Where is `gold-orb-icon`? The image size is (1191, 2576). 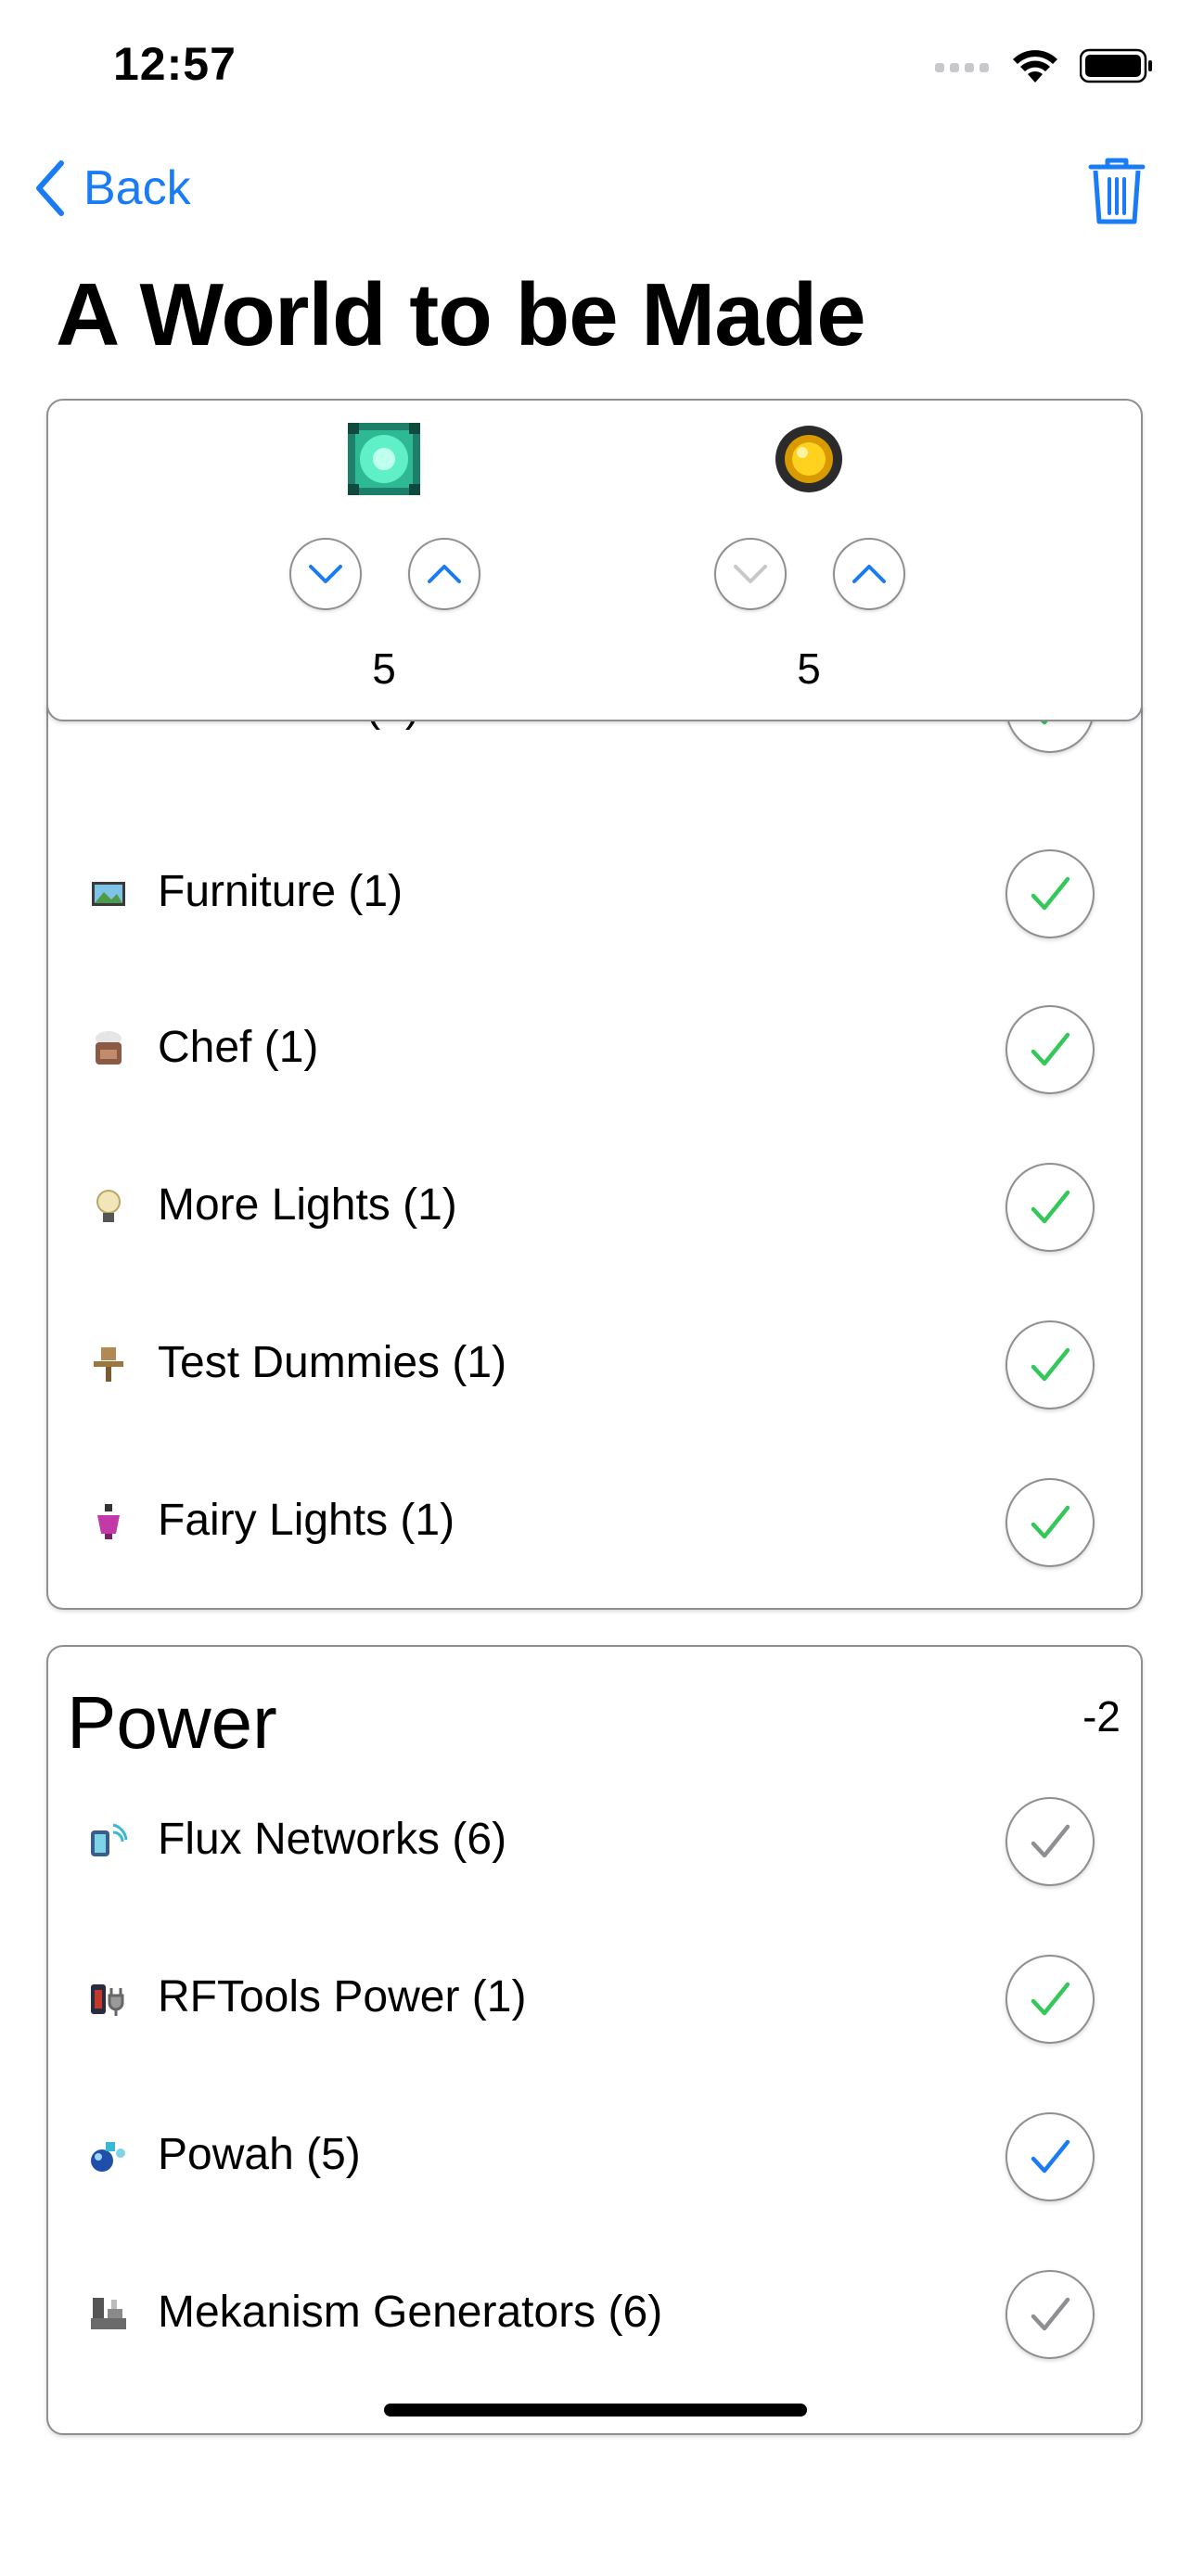
gold-orb-icon is located at coordinates (808, 459).